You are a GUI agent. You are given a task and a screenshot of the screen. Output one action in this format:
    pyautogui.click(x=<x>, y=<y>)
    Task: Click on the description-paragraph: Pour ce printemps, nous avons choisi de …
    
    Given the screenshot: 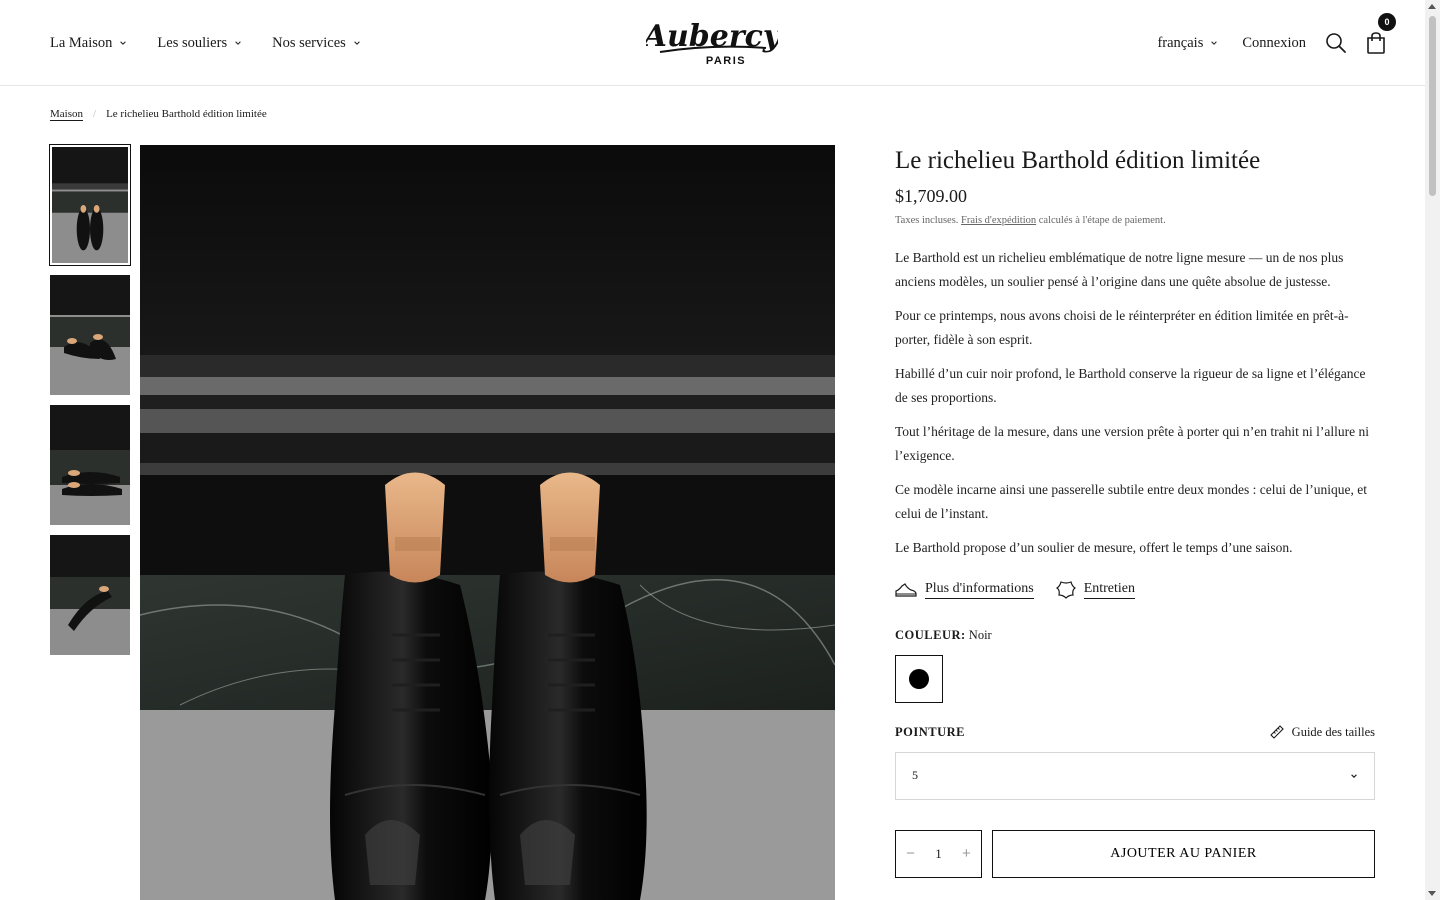 What is the action you would take?
    pyautogui.click(x=1122, y=327)
    